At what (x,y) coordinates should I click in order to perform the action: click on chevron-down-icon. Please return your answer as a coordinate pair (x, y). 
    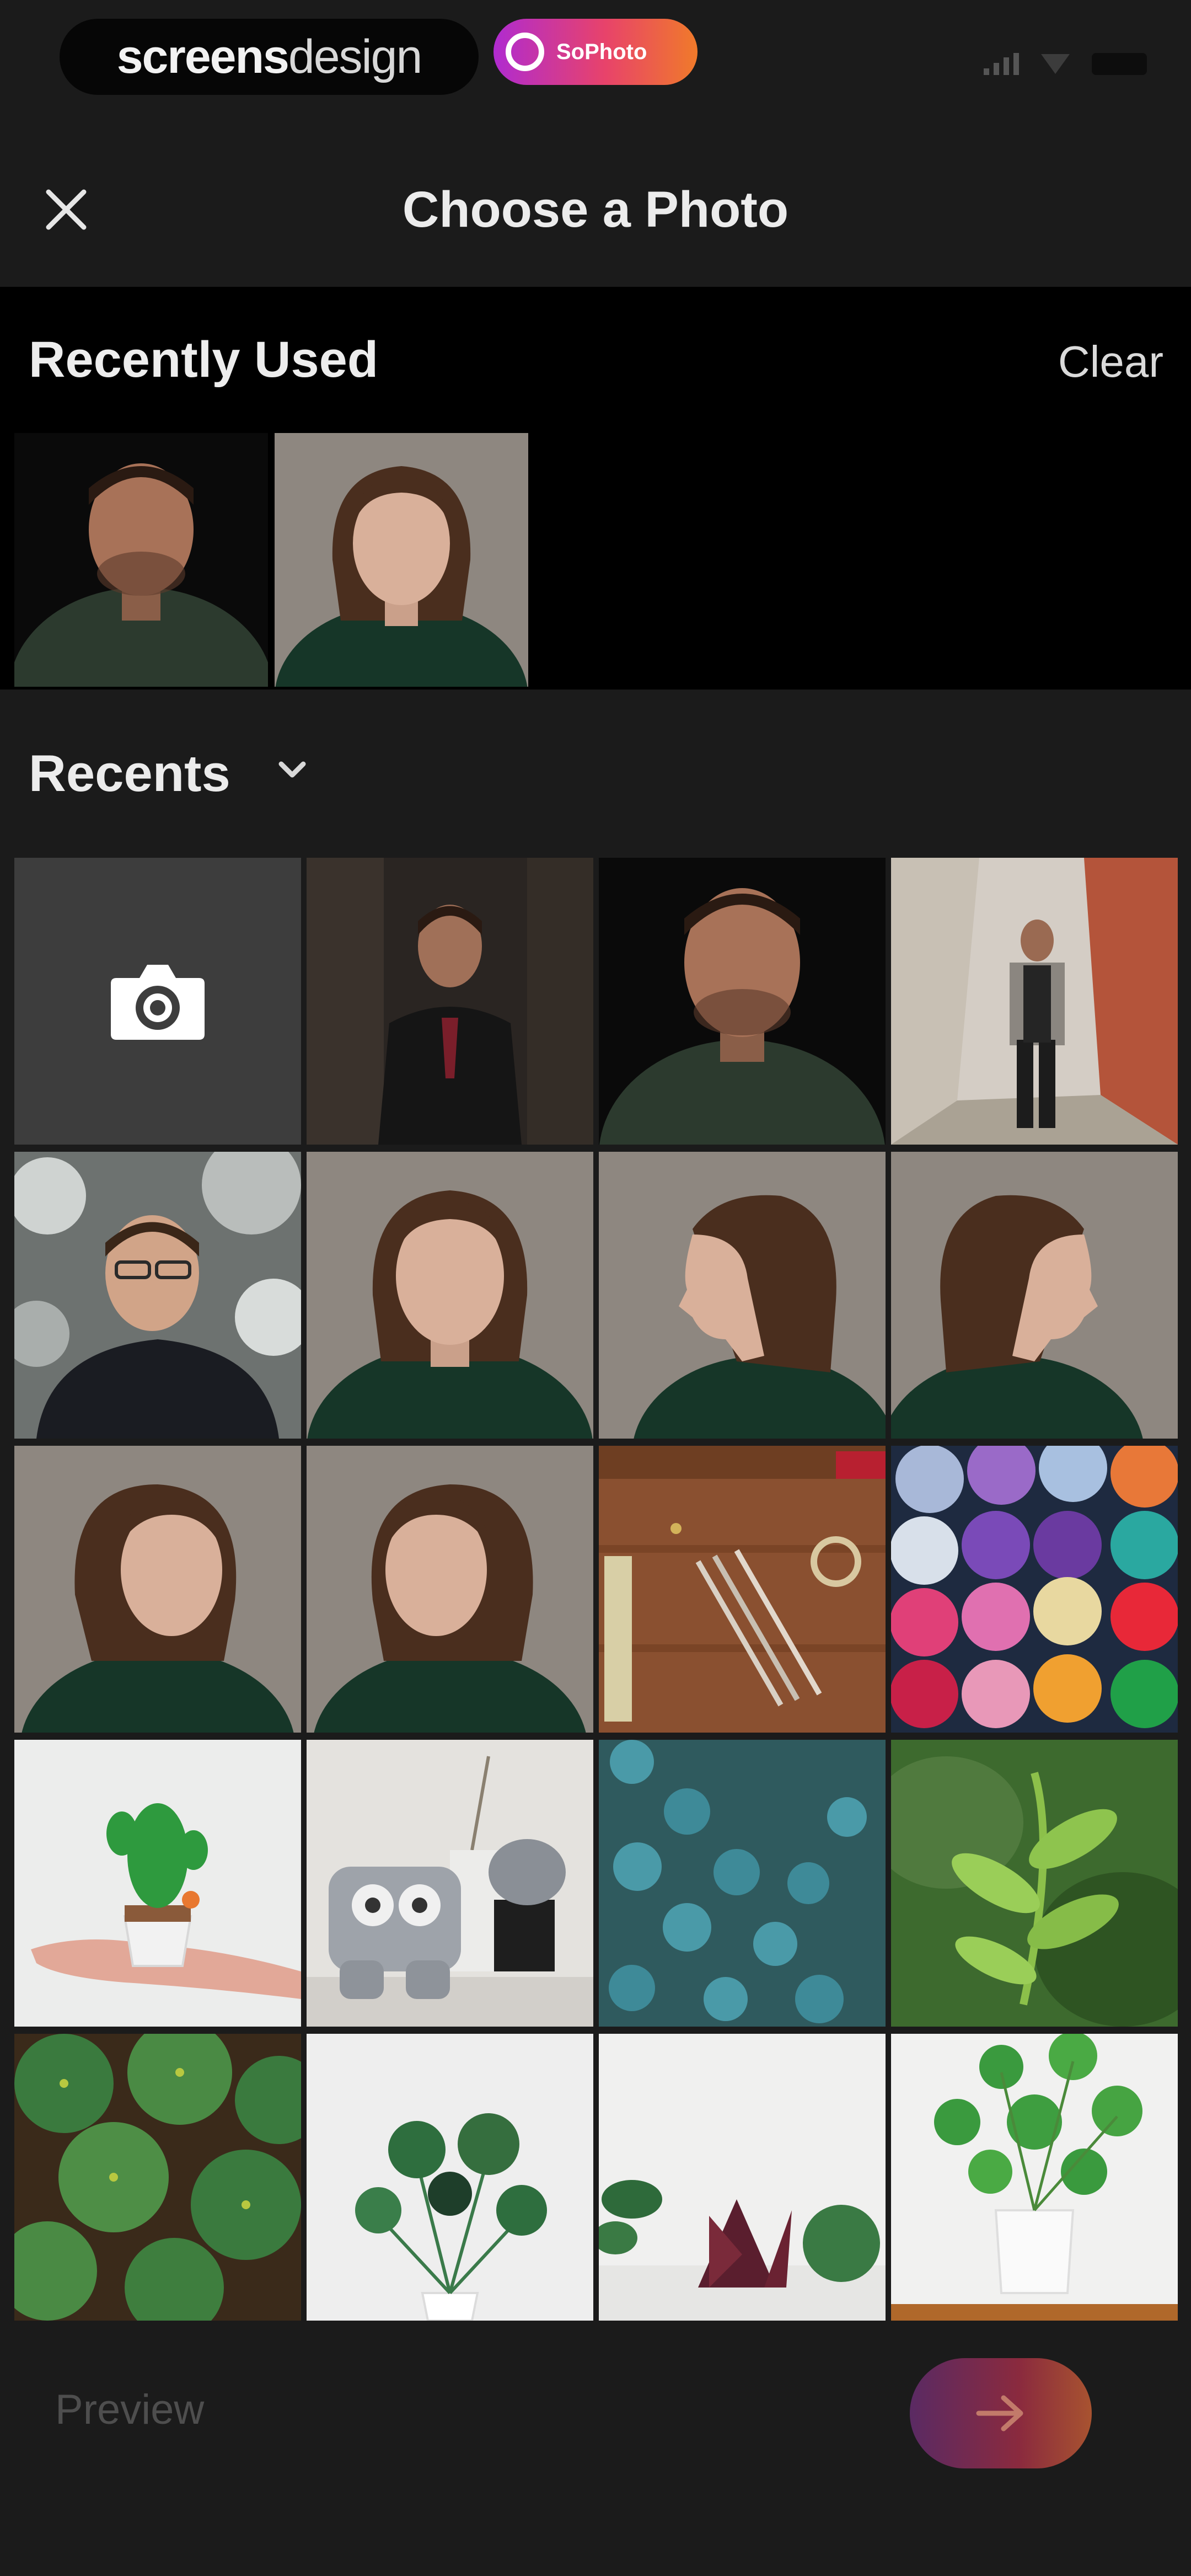
    Looking at the image, I should click on (292, 769).